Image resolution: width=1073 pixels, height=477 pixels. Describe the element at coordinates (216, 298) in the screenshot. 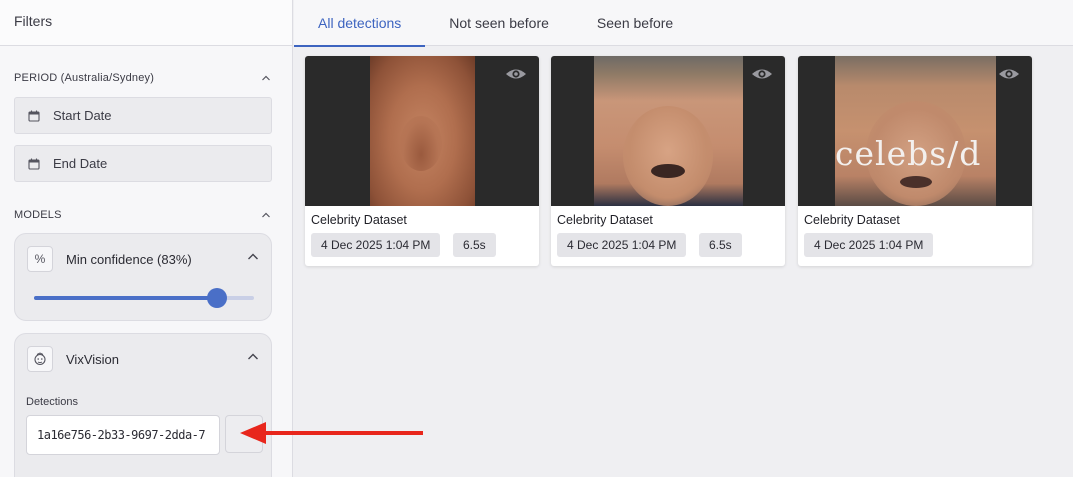

I see `slider-thumb` at that location.